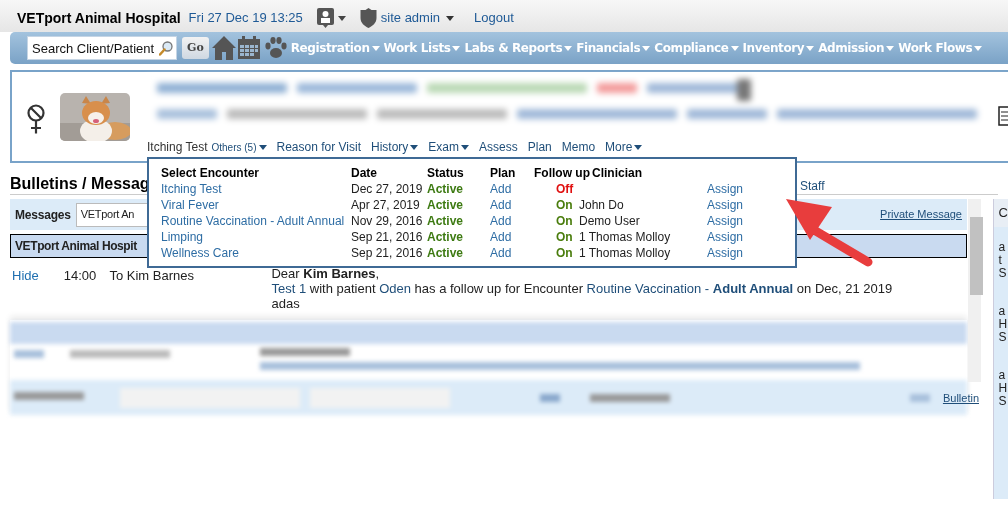  What do you see at coordinates (286, 303) in the screenshot?
I see `message-note: adas` at bounding box center [286, 303].